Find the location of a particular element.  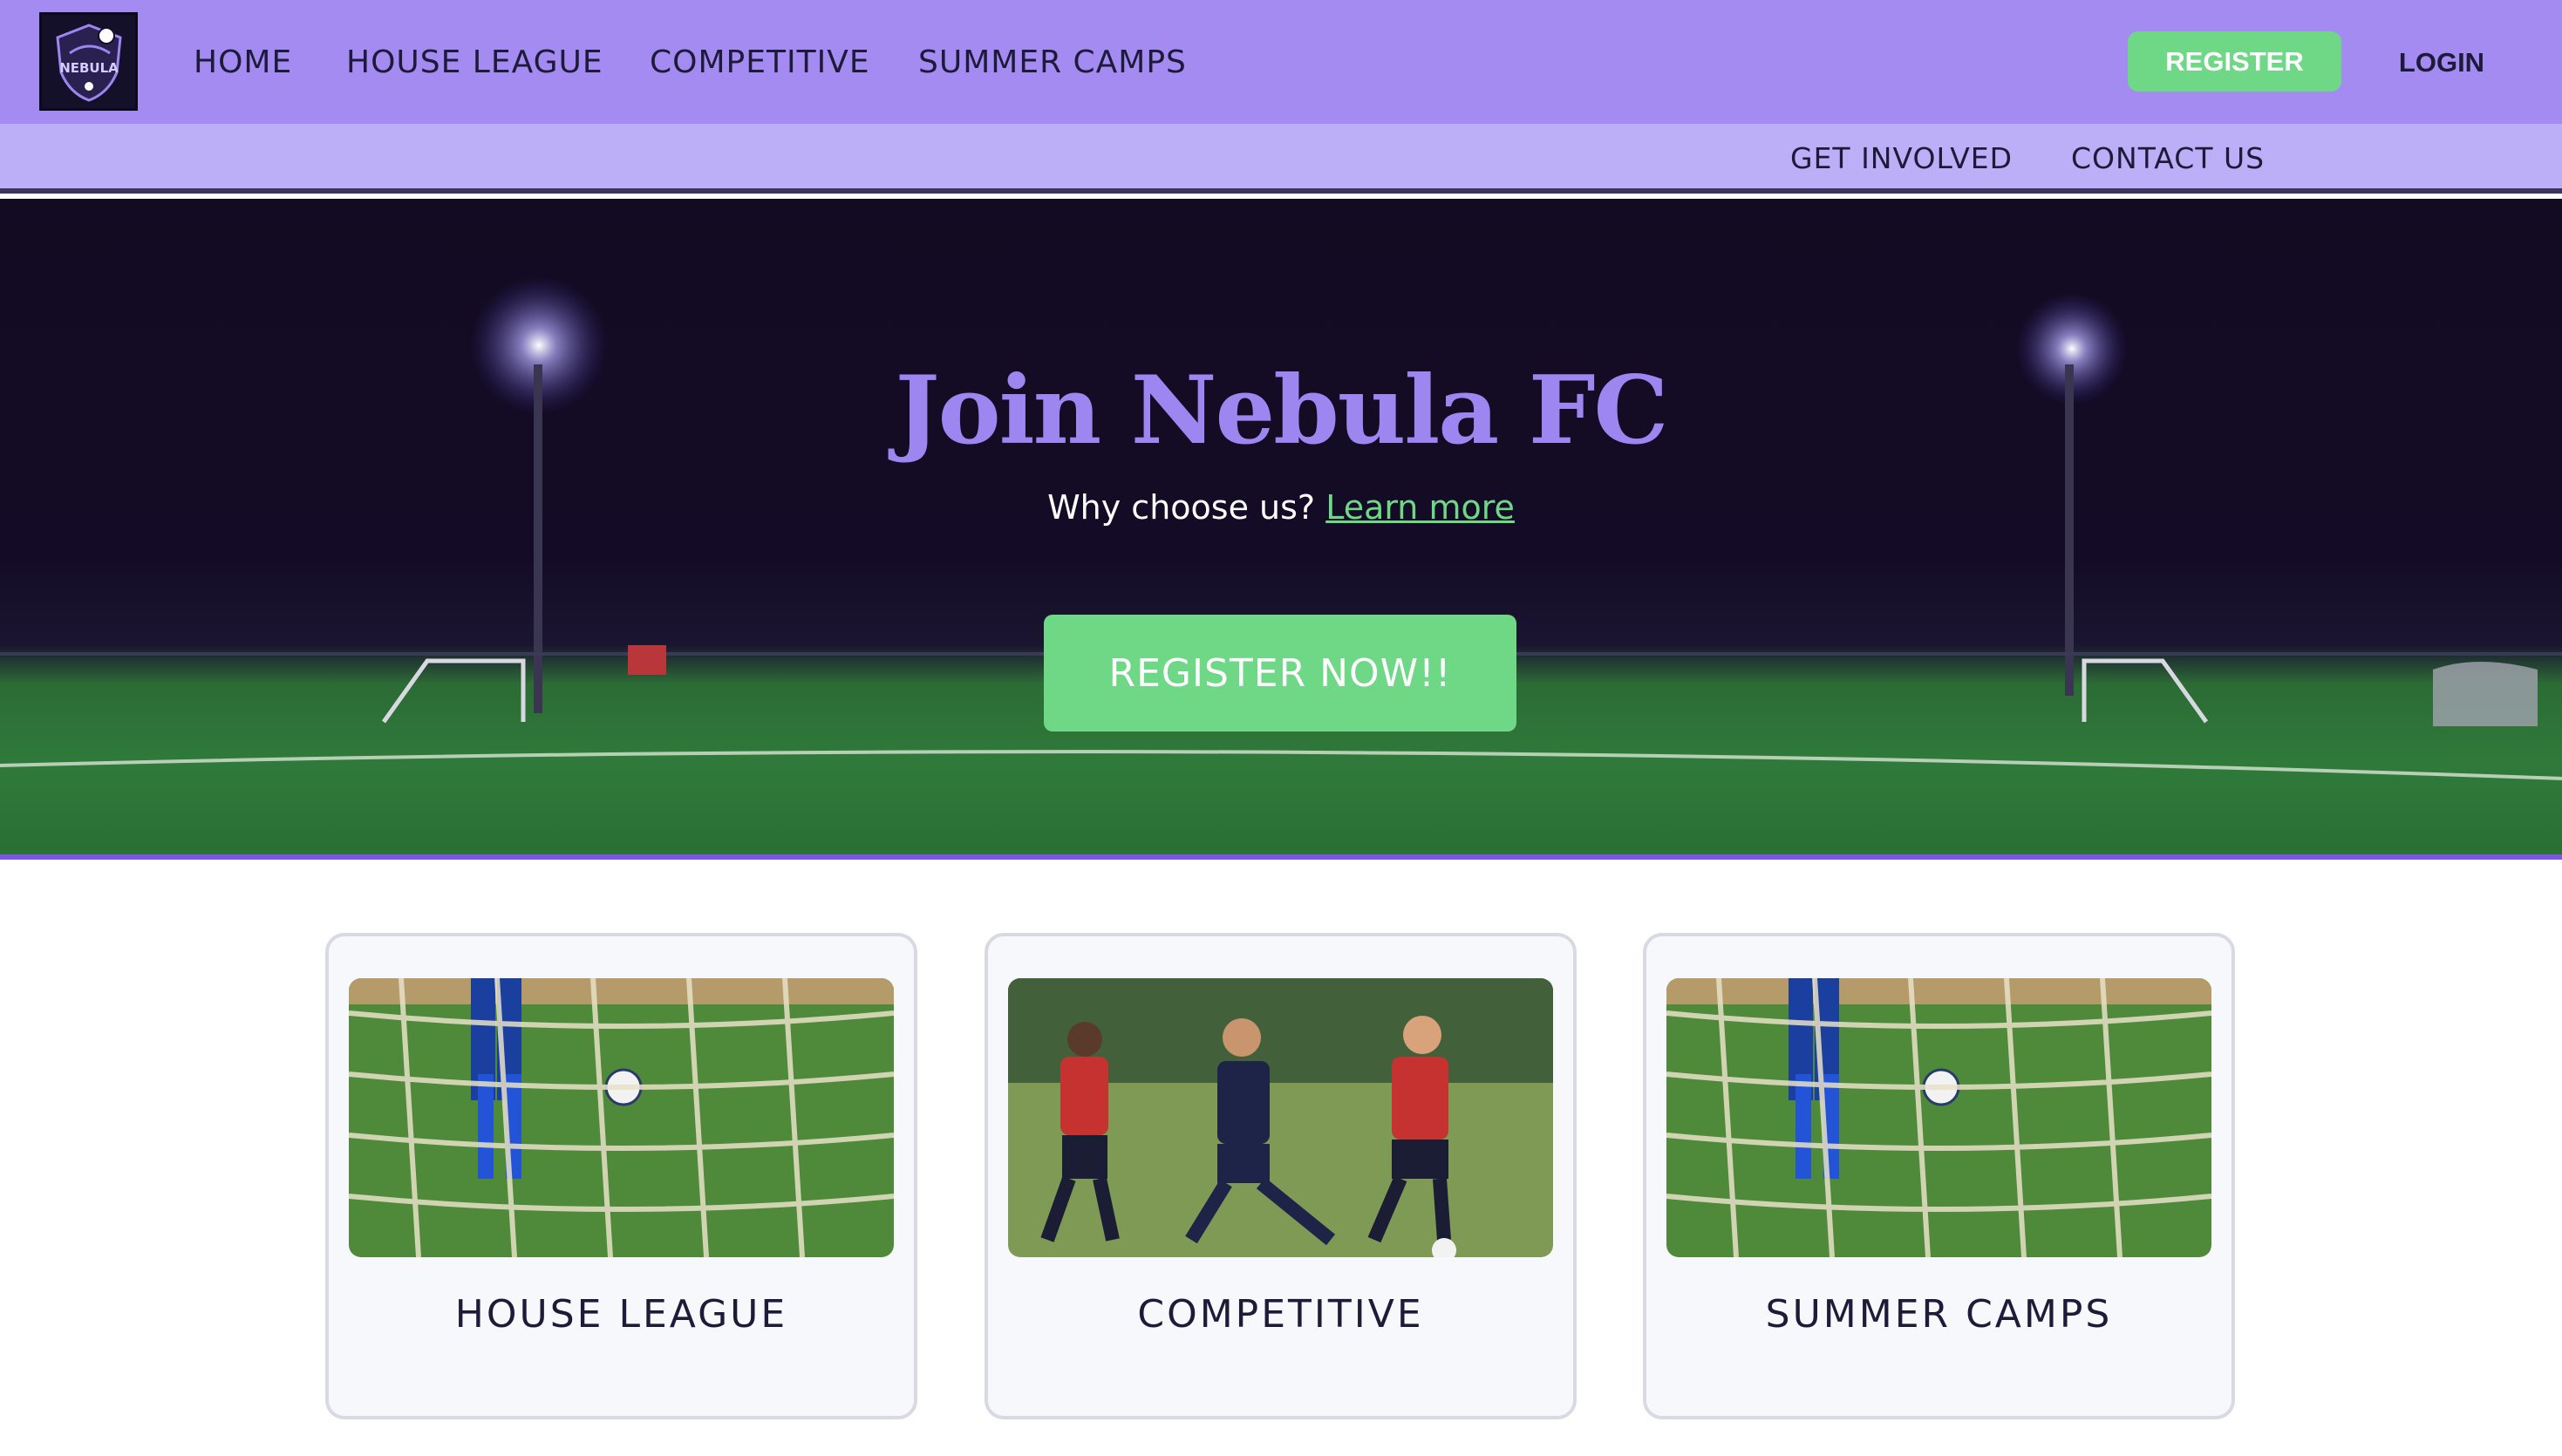

card-competitive: COMPETITIVE is located at coordinates (1281, 1176).